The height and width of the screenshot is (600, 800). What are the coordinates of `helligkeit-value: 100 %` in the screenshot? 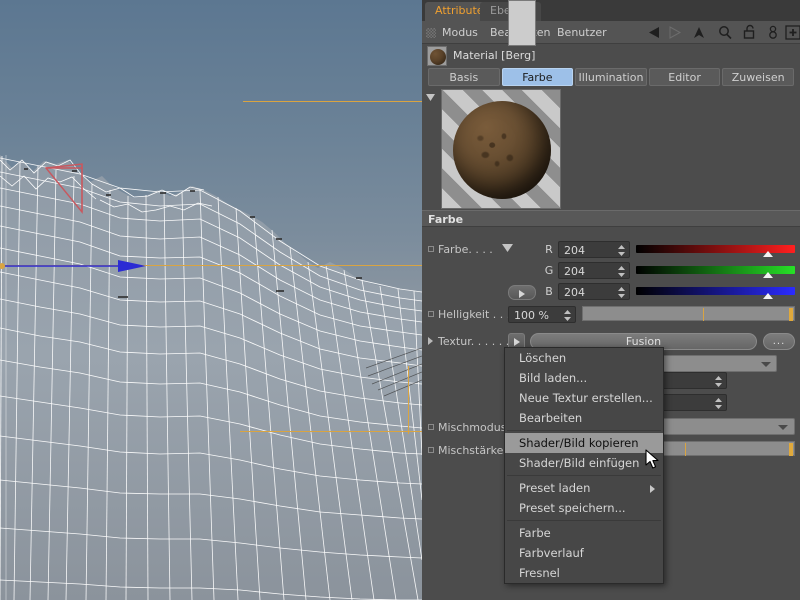 It's located at (531, 315).